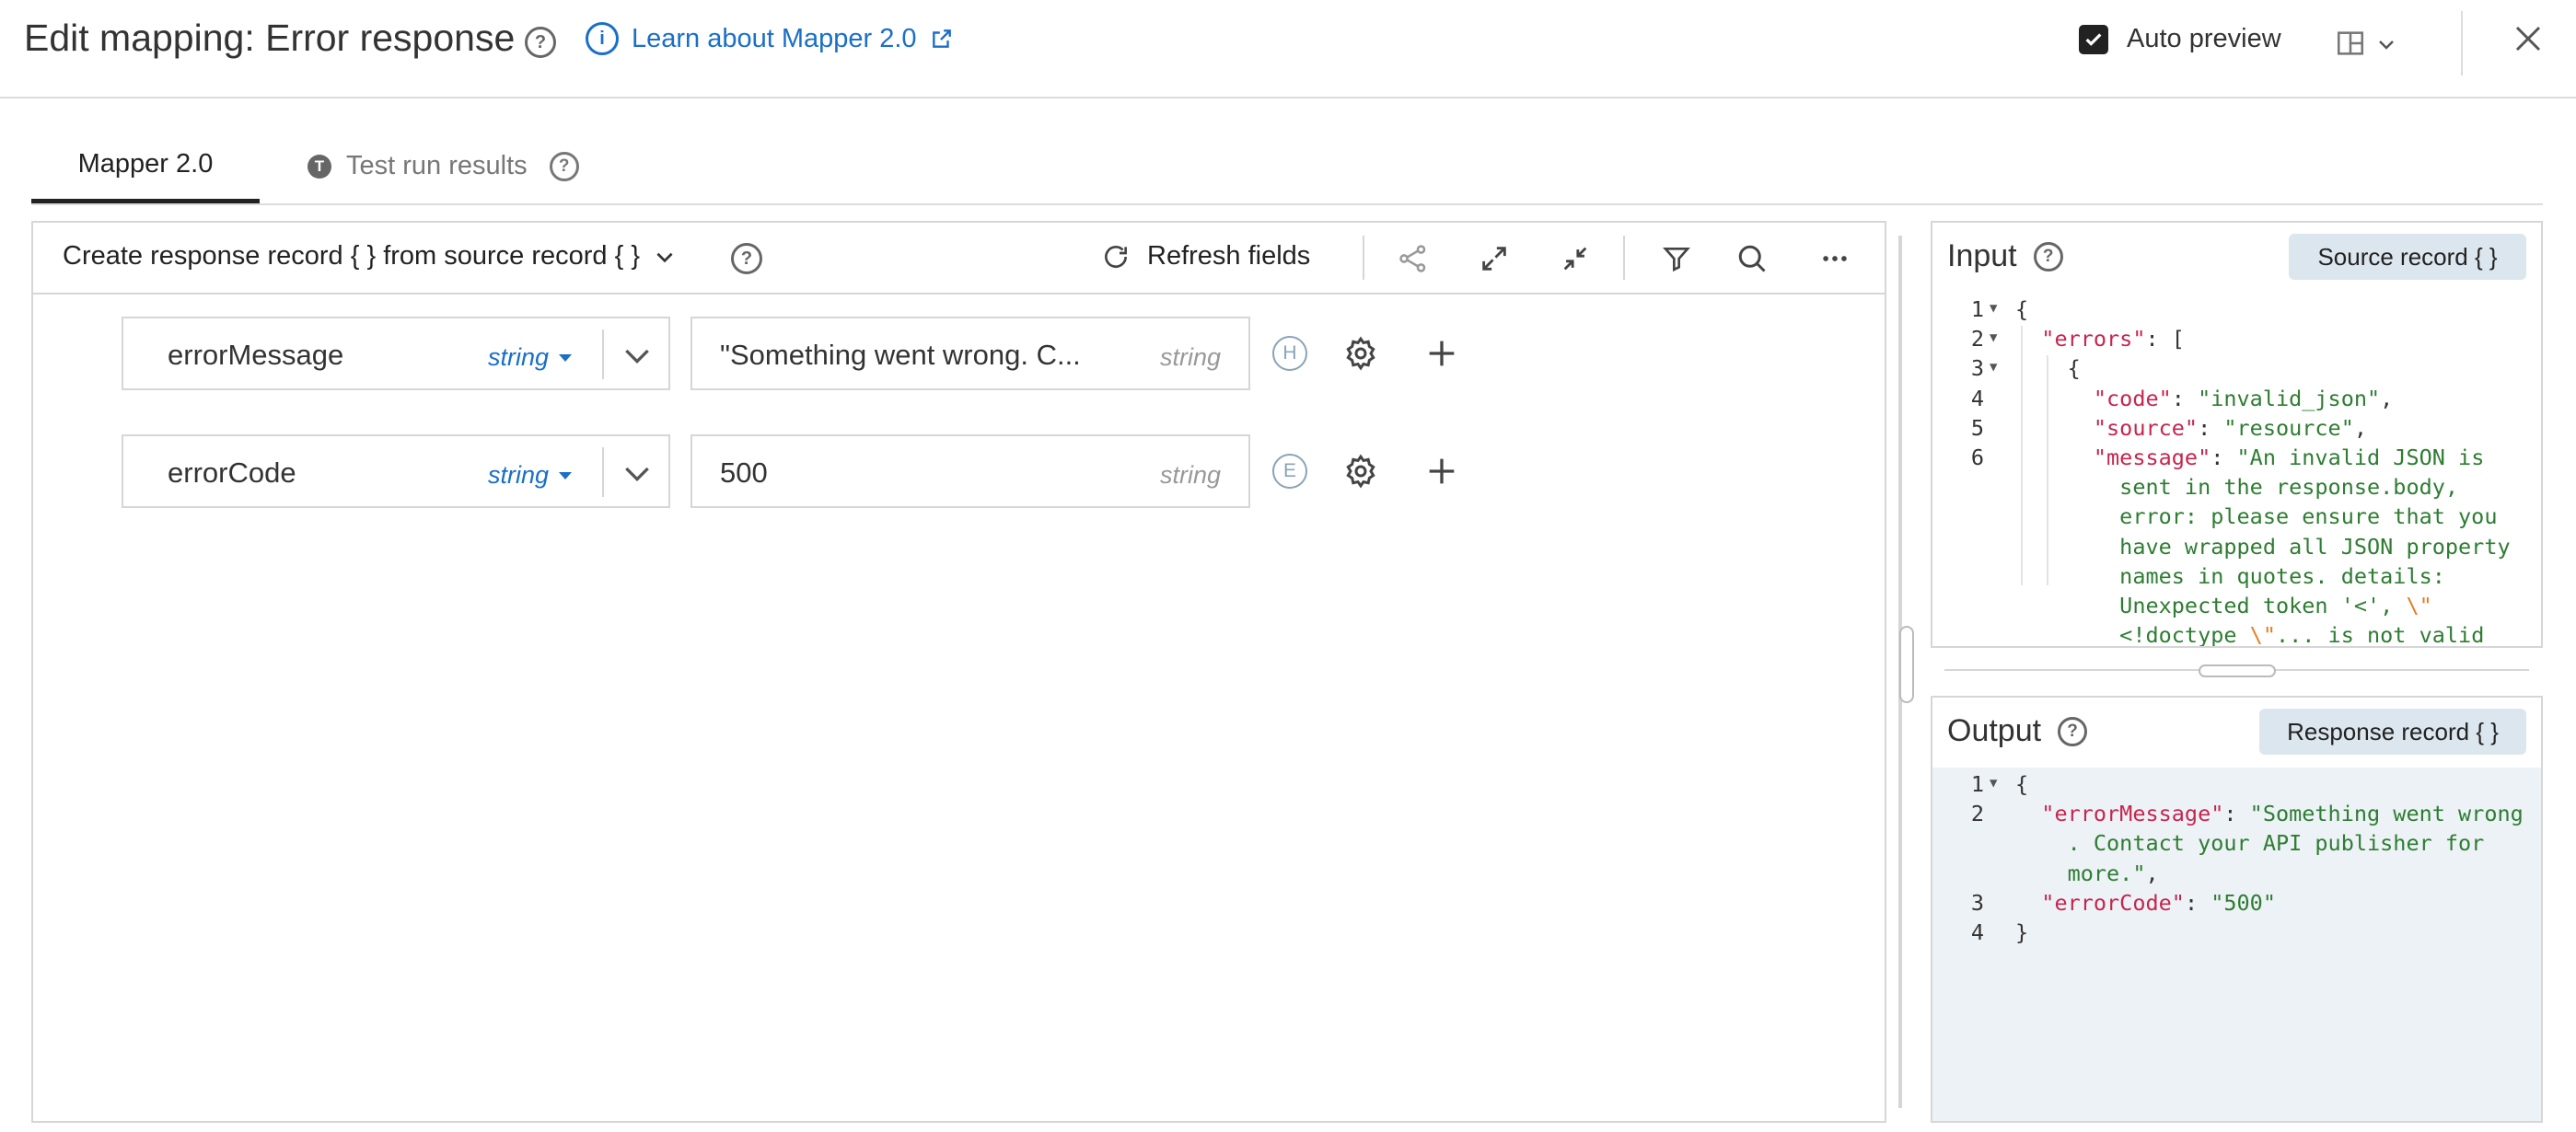 The height and width of the screenshot is (1132, 2576). I want to click on learn-mapper-link: i Learn about Mapper 2.0, so click(770, 38).